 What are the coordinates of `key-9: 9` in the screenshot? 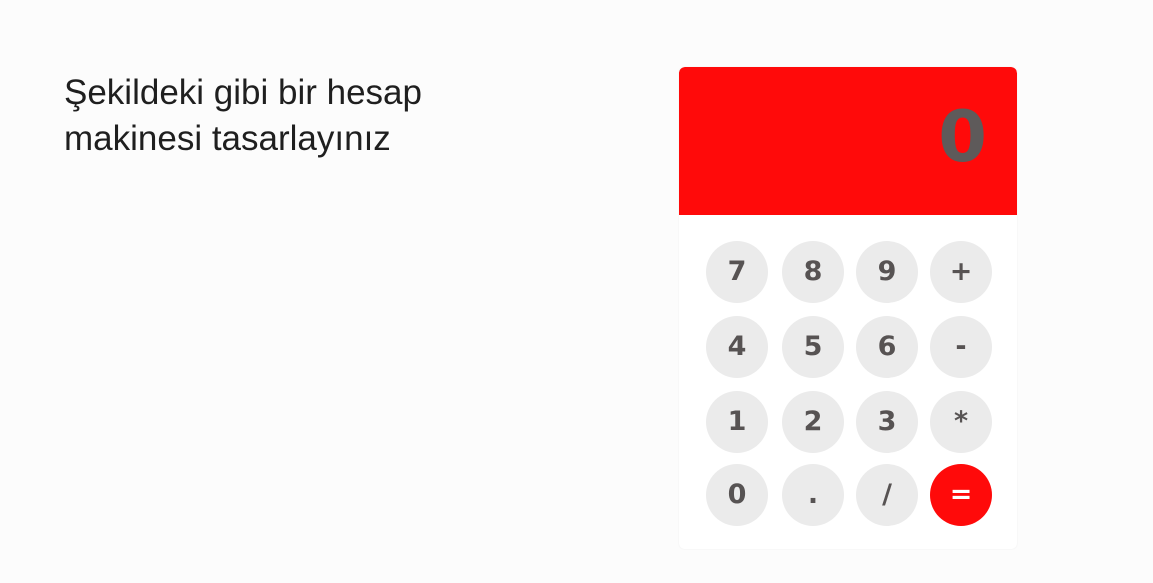 It's located at (887, 272).